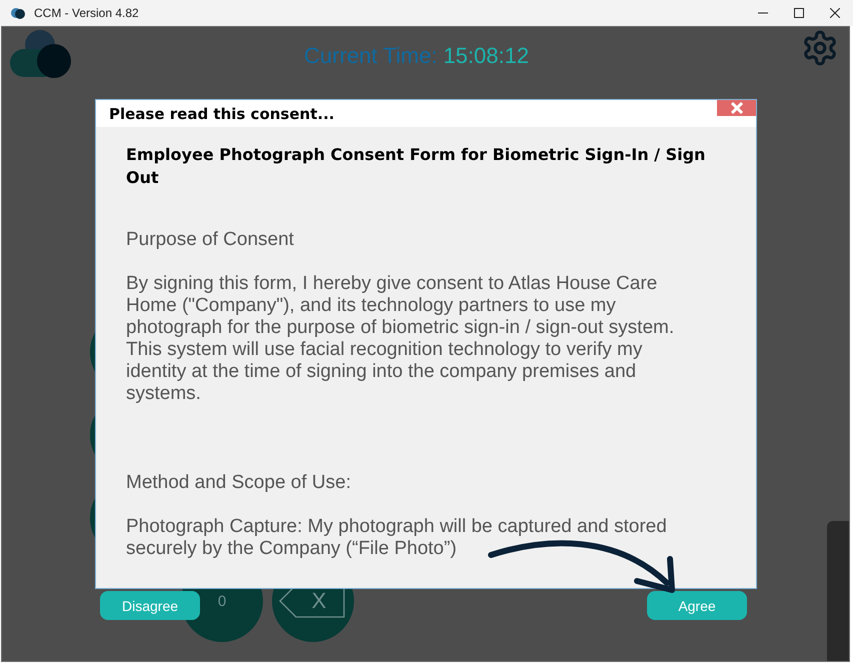 This screenshot has width=853, height=665. What do you see at coordinates (697, 605) in the screenshot?
I see `agree-button: Agree` at bounding box center [697, 605].